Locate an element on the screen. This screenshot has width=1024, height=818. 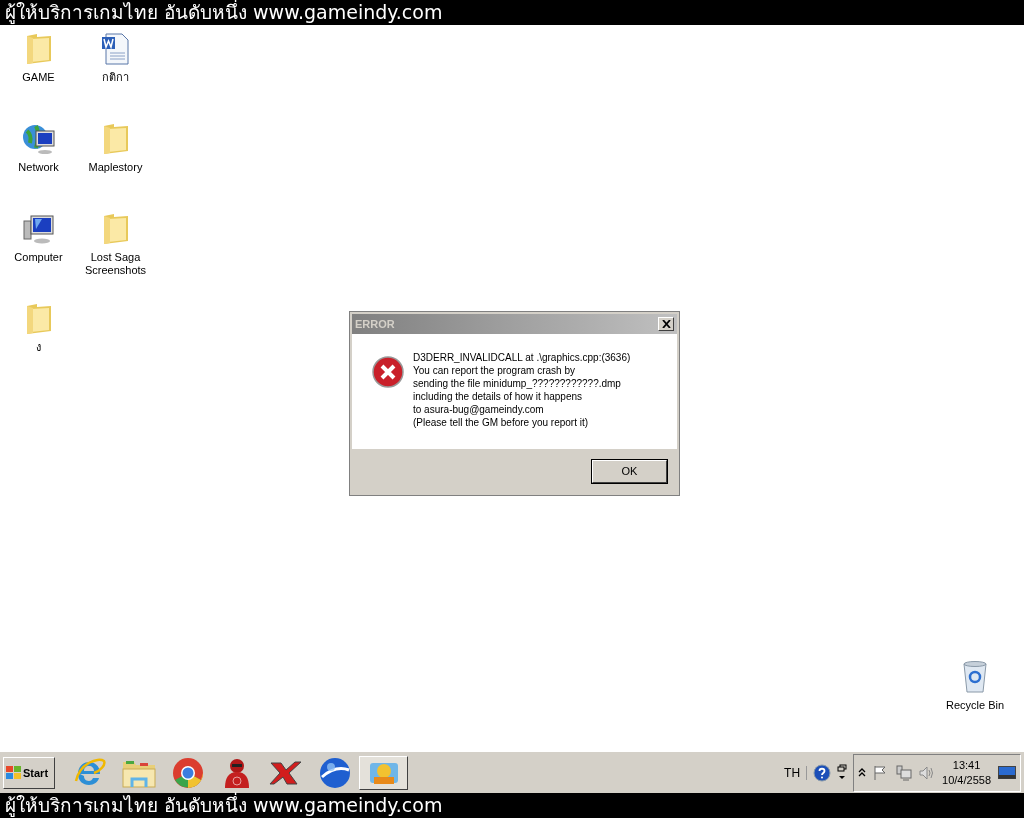
start-button: Start is located at coordinates (29, 772).